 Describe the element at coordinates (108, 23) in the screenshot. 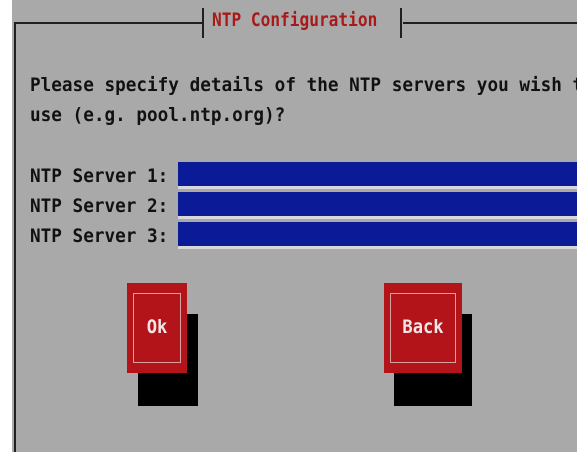

I see `dialog-border-top-left` at that location.